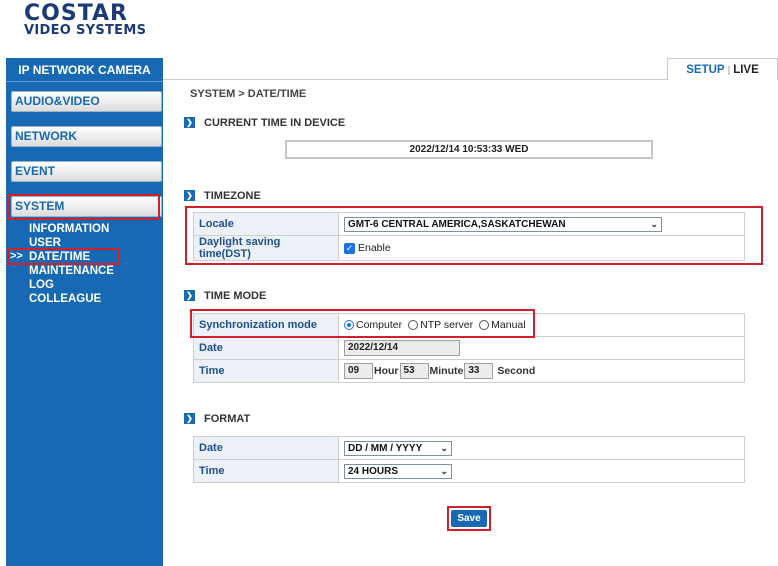 This screenshot has height=566, width=778. I want to click on submenu-log: LOG, so click(41, 285).